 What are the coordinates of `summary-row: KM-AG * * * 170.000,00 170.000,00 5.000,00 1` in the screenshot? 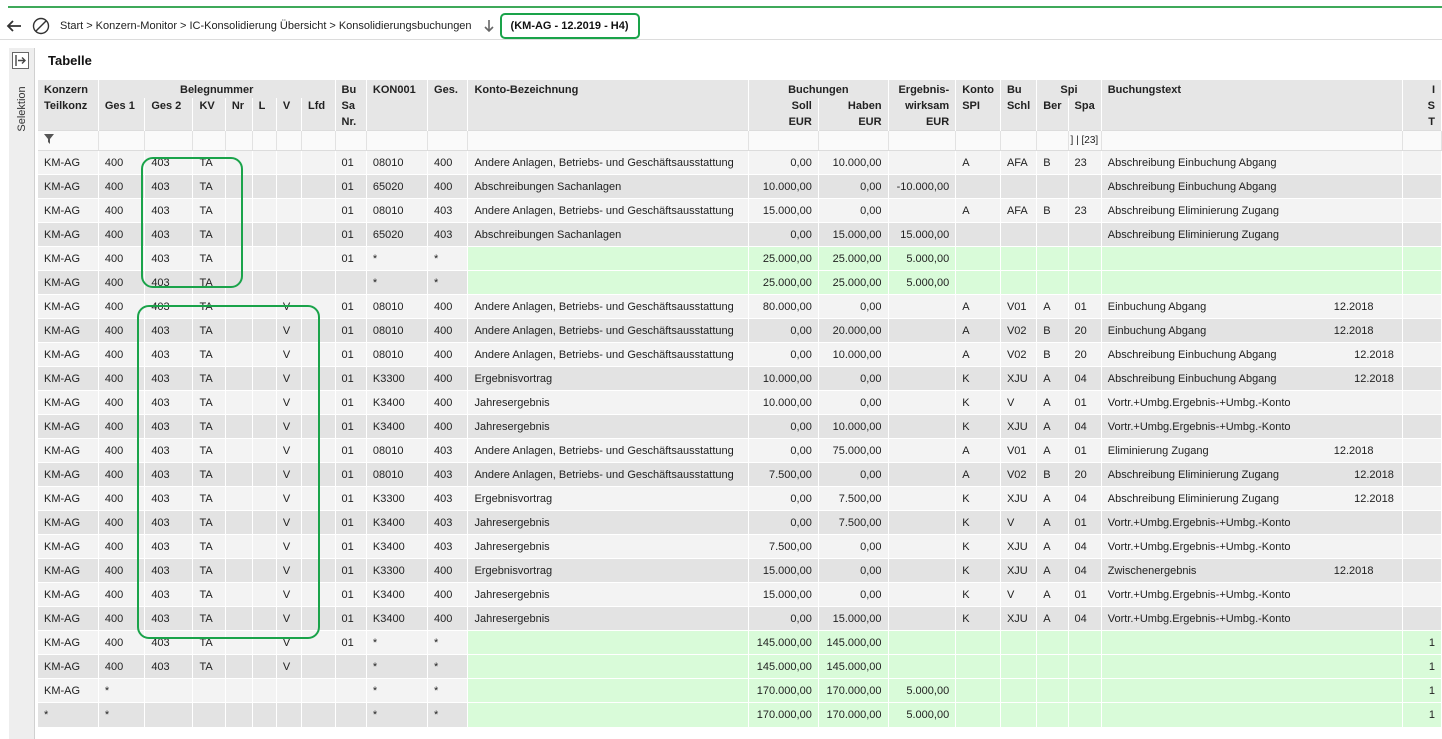 It's located at (740, 690).